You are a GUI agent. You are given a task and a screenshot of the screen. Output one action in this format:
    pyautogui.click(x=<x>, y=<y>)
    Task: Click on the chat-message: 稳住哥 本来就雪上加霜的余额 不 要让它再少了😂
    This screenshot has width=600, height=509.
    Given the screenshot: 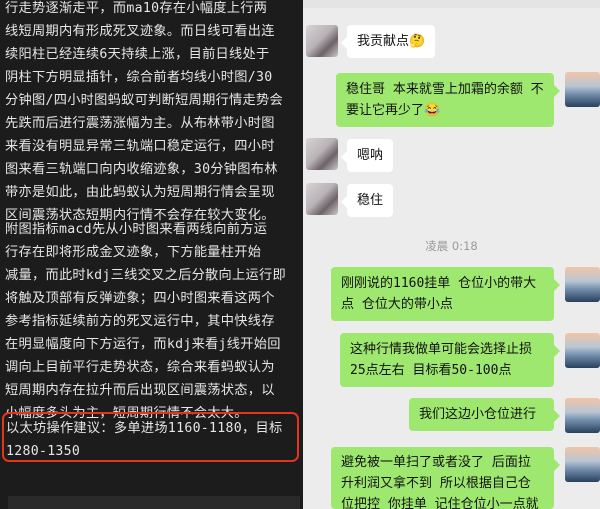 What is the action you would take?
    pyautogui.click(x=448, y=100)
    